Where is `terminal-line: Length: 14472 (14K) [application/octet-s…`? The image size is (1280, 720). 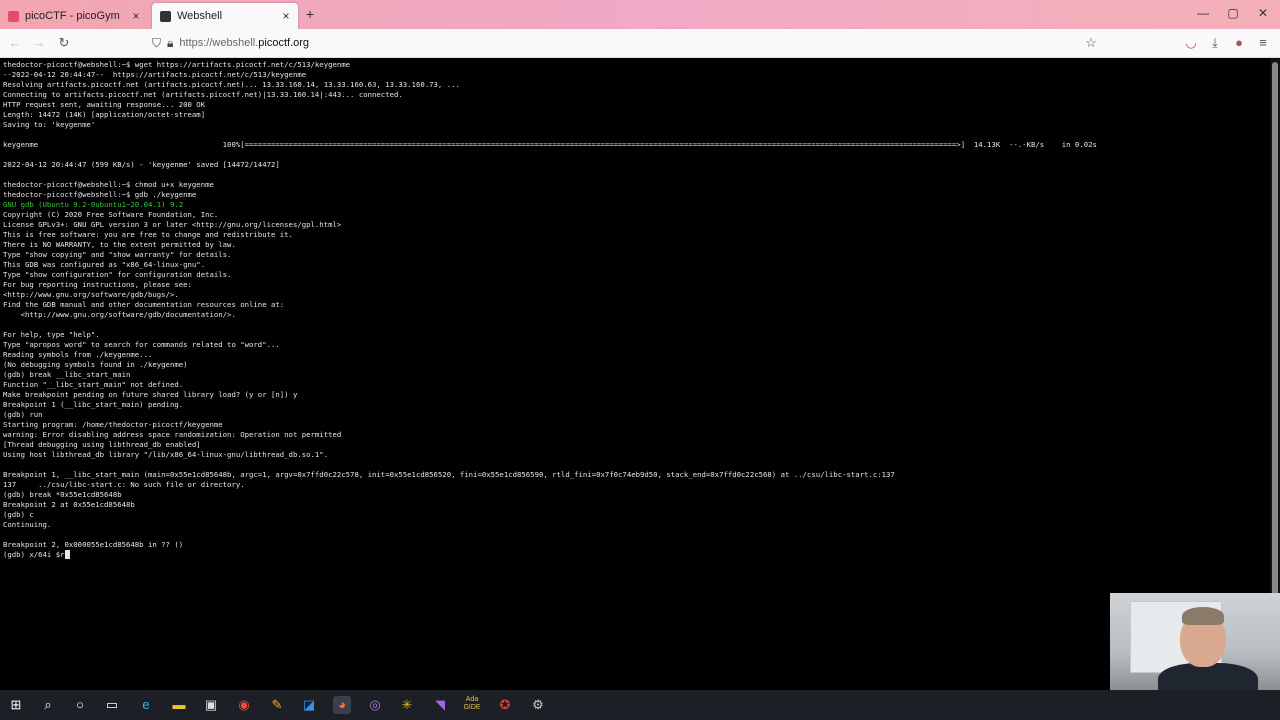 terminal-line: Length: 14472 (14K) [application/octet-s… is located at coordinates (104, 114).